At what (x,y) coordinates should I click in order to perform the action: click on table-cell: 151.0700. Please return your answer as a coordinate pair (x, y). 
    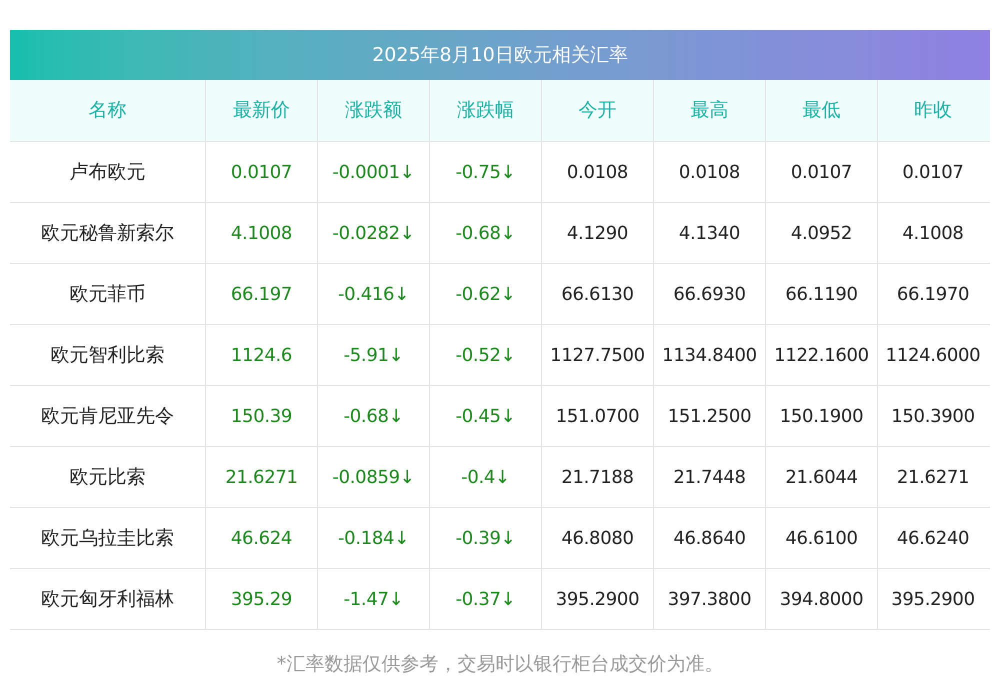
    Looking at the image, I should click on (597, 416).